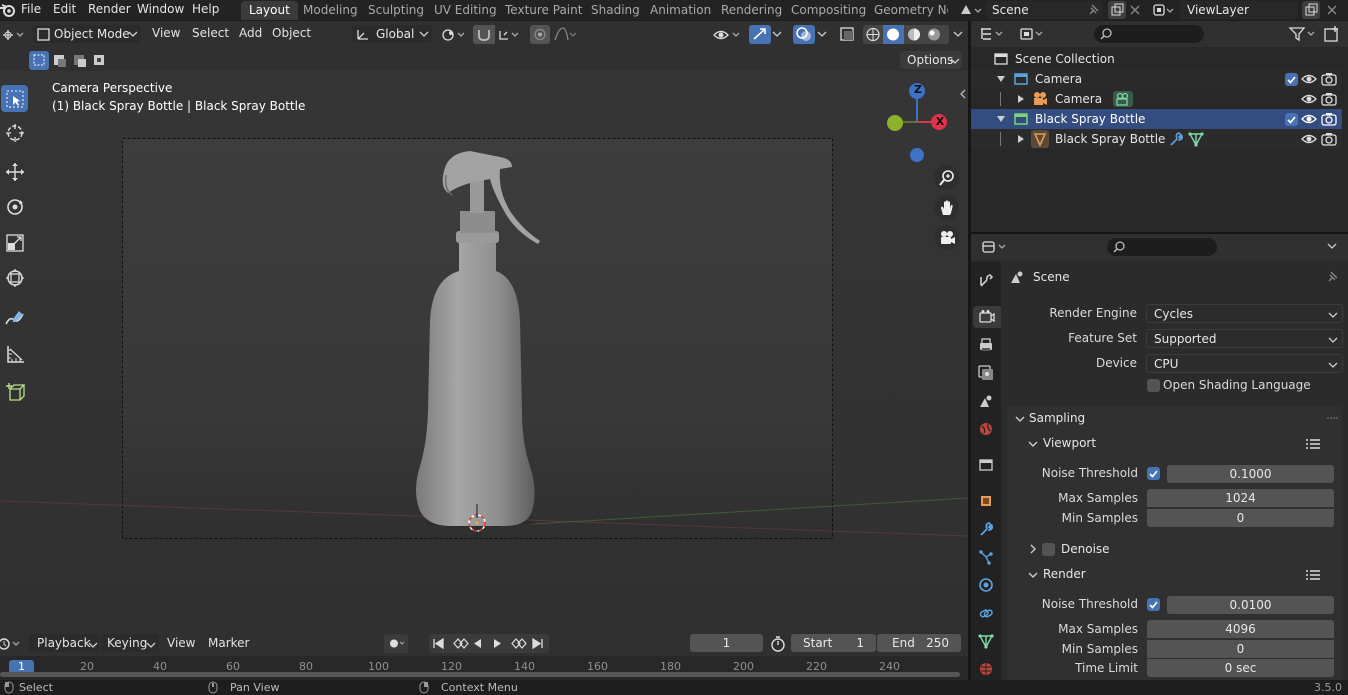 The height and width of the screenshot is (695, 1348). I want to click on data-tab-icon, so click(986, 641).